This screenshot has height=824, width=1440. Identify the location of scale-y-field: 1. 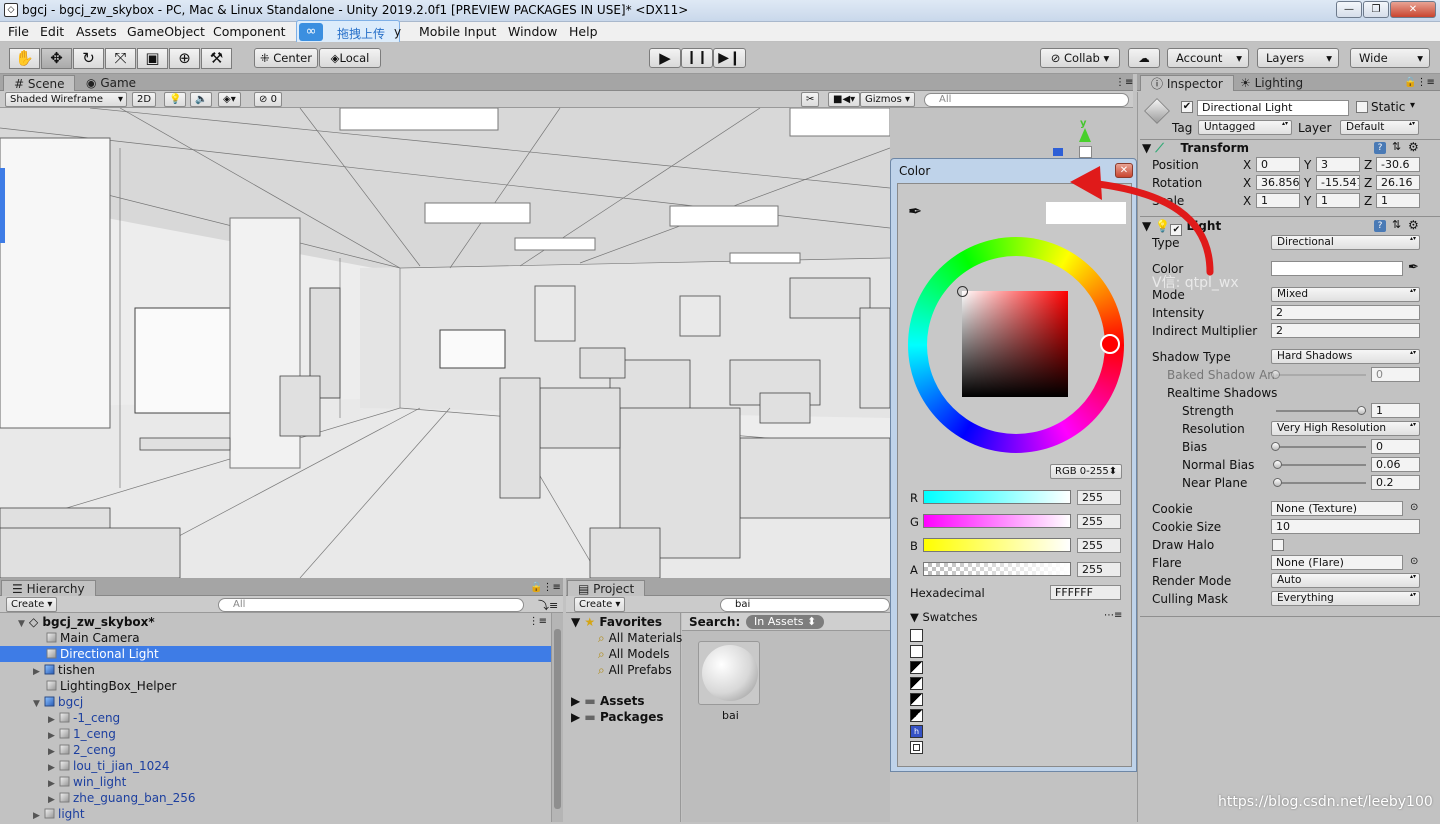
(1338, 200).